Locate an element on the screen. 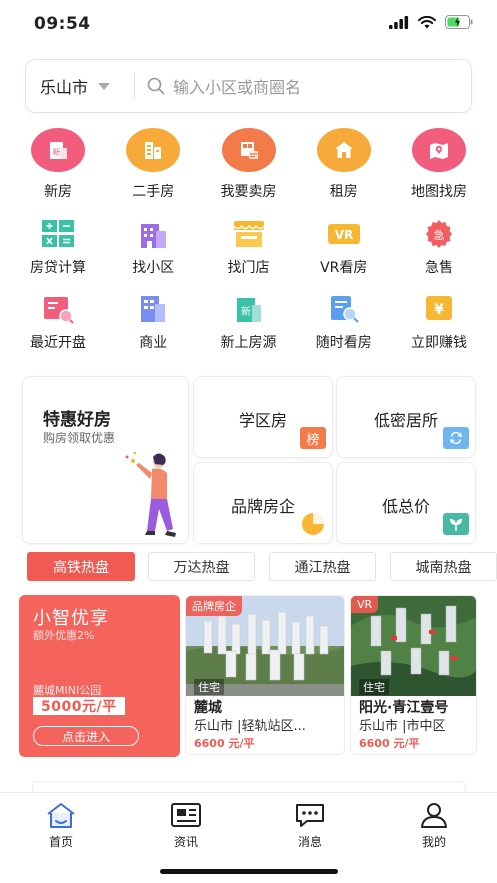 The height and width of the screenshot is (883, 497). special-offer-card: 特惠好房 购房领取优惠 is located at coordinates (105, 460).